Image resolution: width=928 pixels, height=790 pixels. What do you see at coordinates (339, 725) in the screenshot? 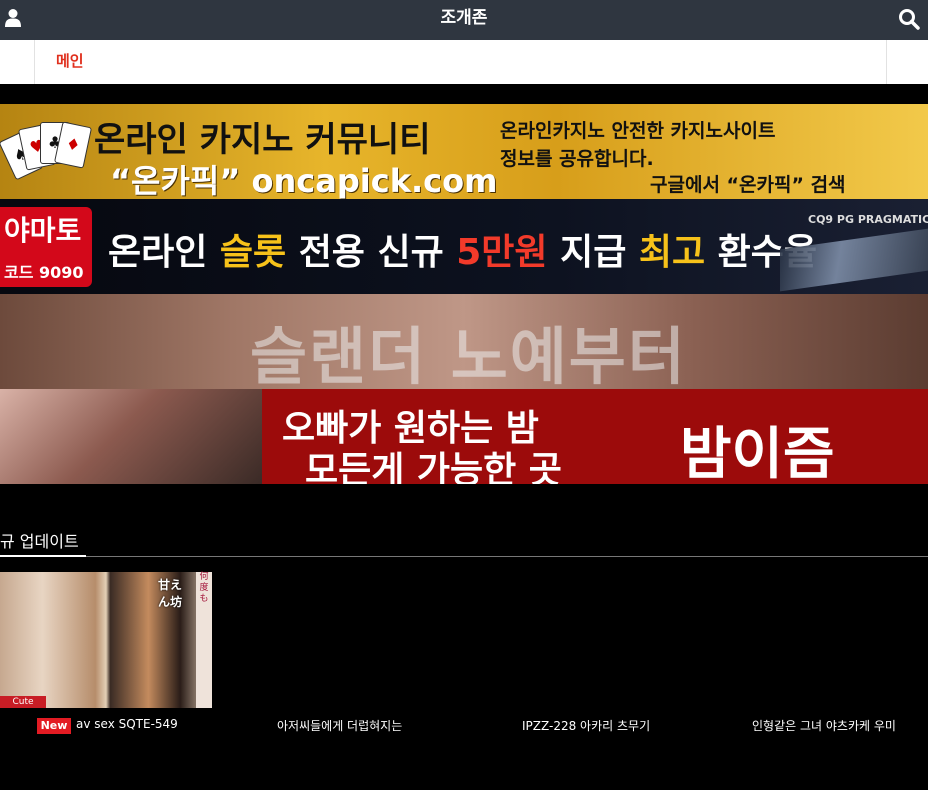
I see `video-title-link: 아저씨들에게 더럽혀지는` at bounding box center [339, 725].